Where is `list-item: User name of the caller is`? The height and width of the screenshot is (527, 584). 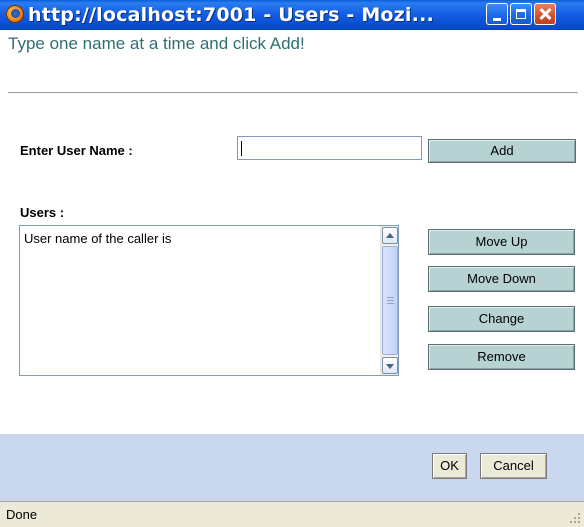
list-item: User name of the caller is is located at coordinates (97, 238).